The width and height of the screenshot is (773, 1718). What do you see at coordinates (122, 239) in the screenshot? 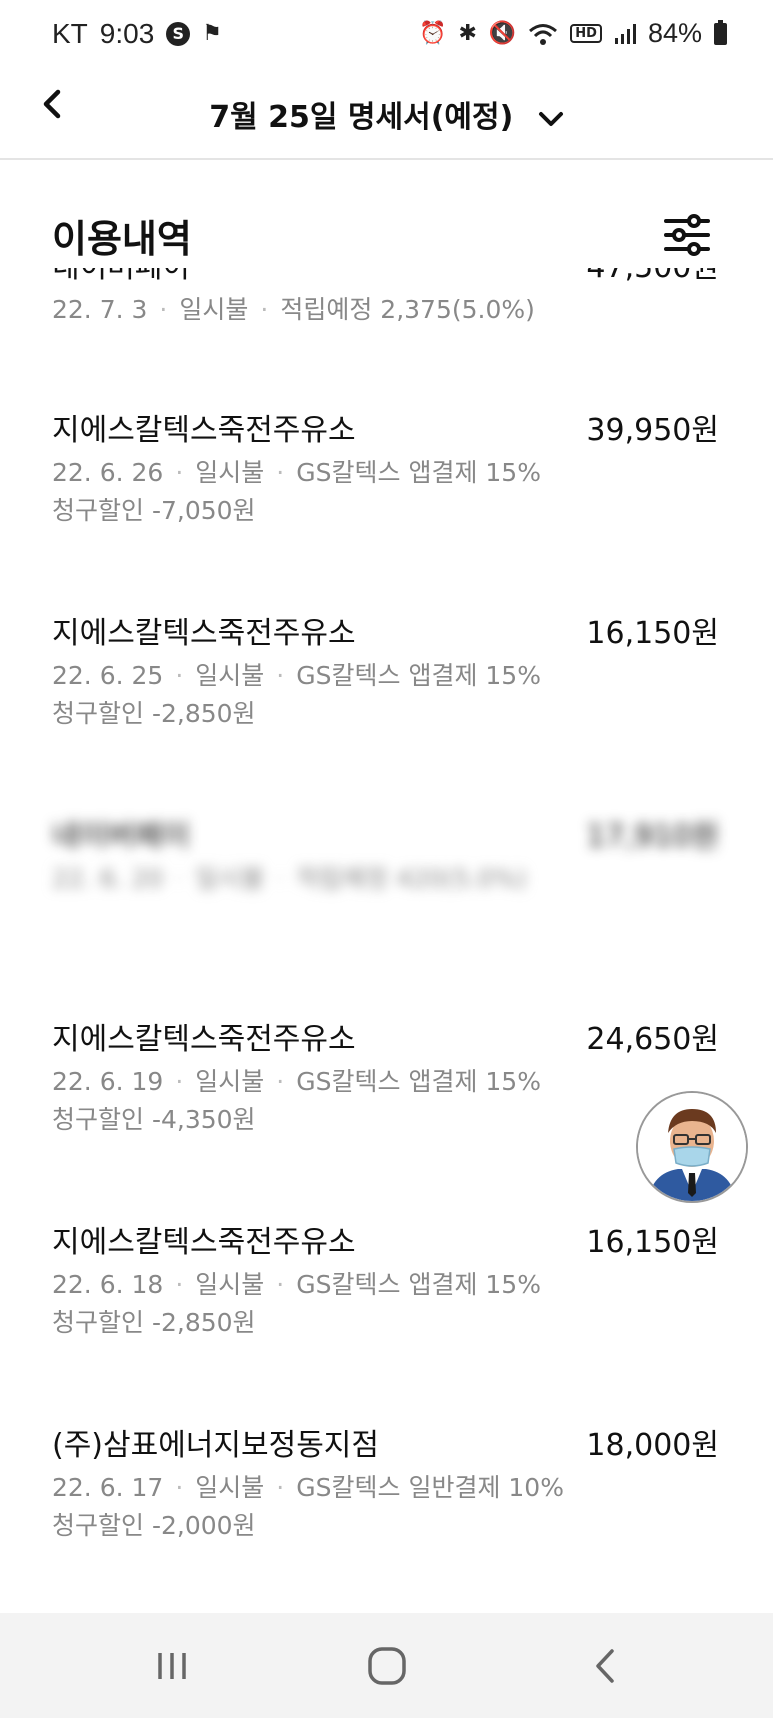
I see `section-title: 이용내역` at bounding box center [122, 239].